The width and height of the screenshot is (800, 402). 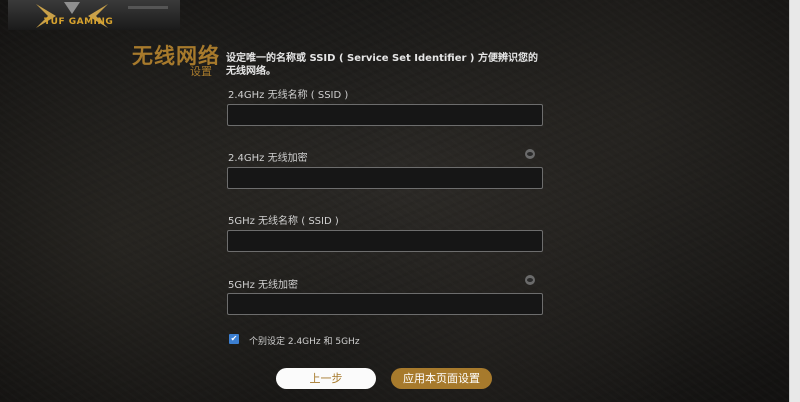 What do you see at coordinates (304, 342) in the screenshot?
I see `separate-setting-label: 个别设定 2.4GHz 和 5GHz` at bounding box center [304, 342].